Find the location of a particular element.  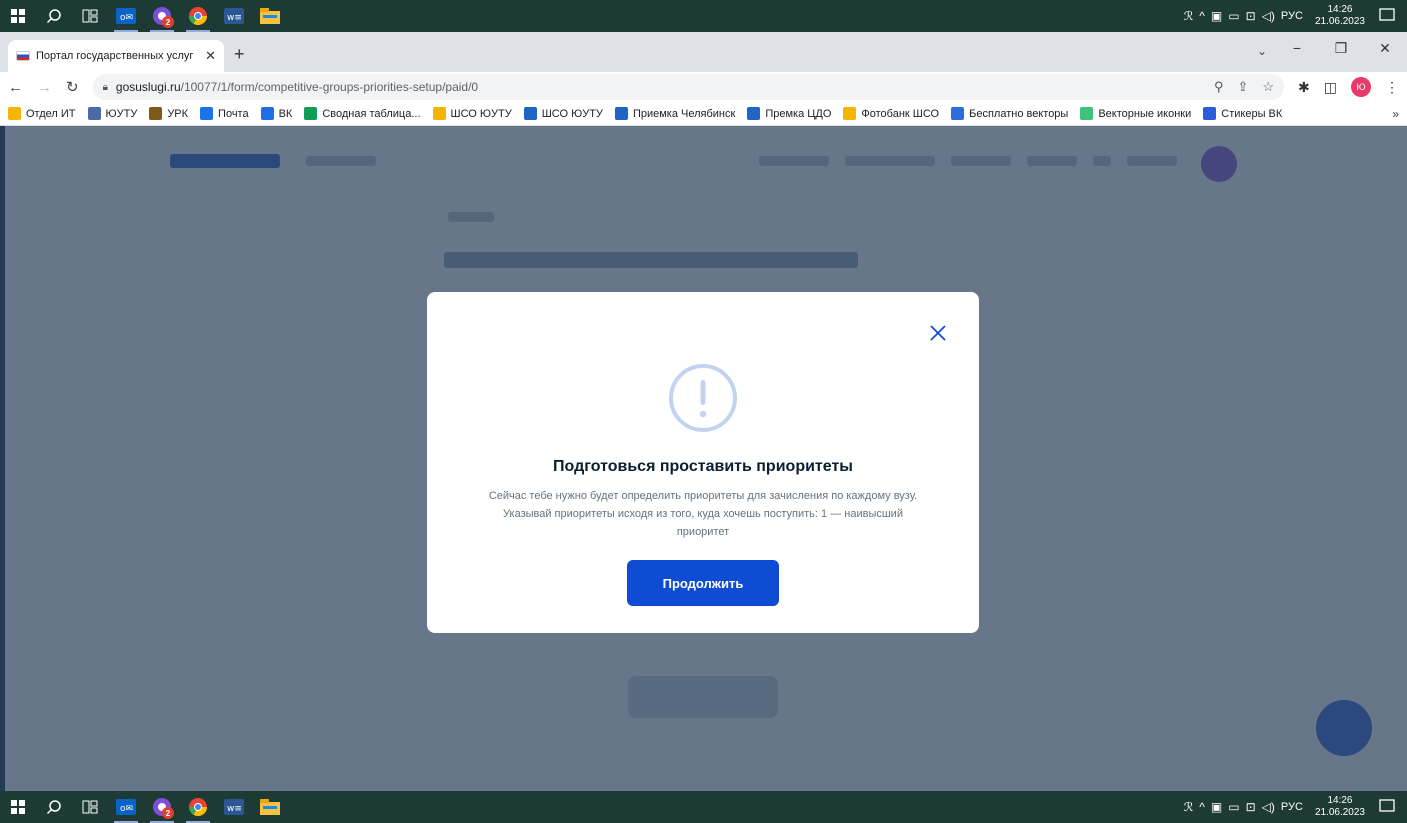

forward-icon: → is located at coordinates (44, 87).